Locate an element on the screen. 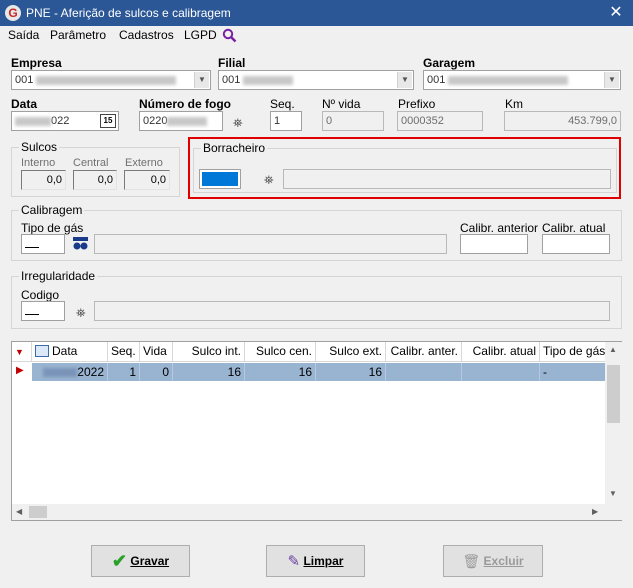 The height and width of the screenshot is (588, 633). calibragem-title: Calibragem is located at coordinates (52, 210).